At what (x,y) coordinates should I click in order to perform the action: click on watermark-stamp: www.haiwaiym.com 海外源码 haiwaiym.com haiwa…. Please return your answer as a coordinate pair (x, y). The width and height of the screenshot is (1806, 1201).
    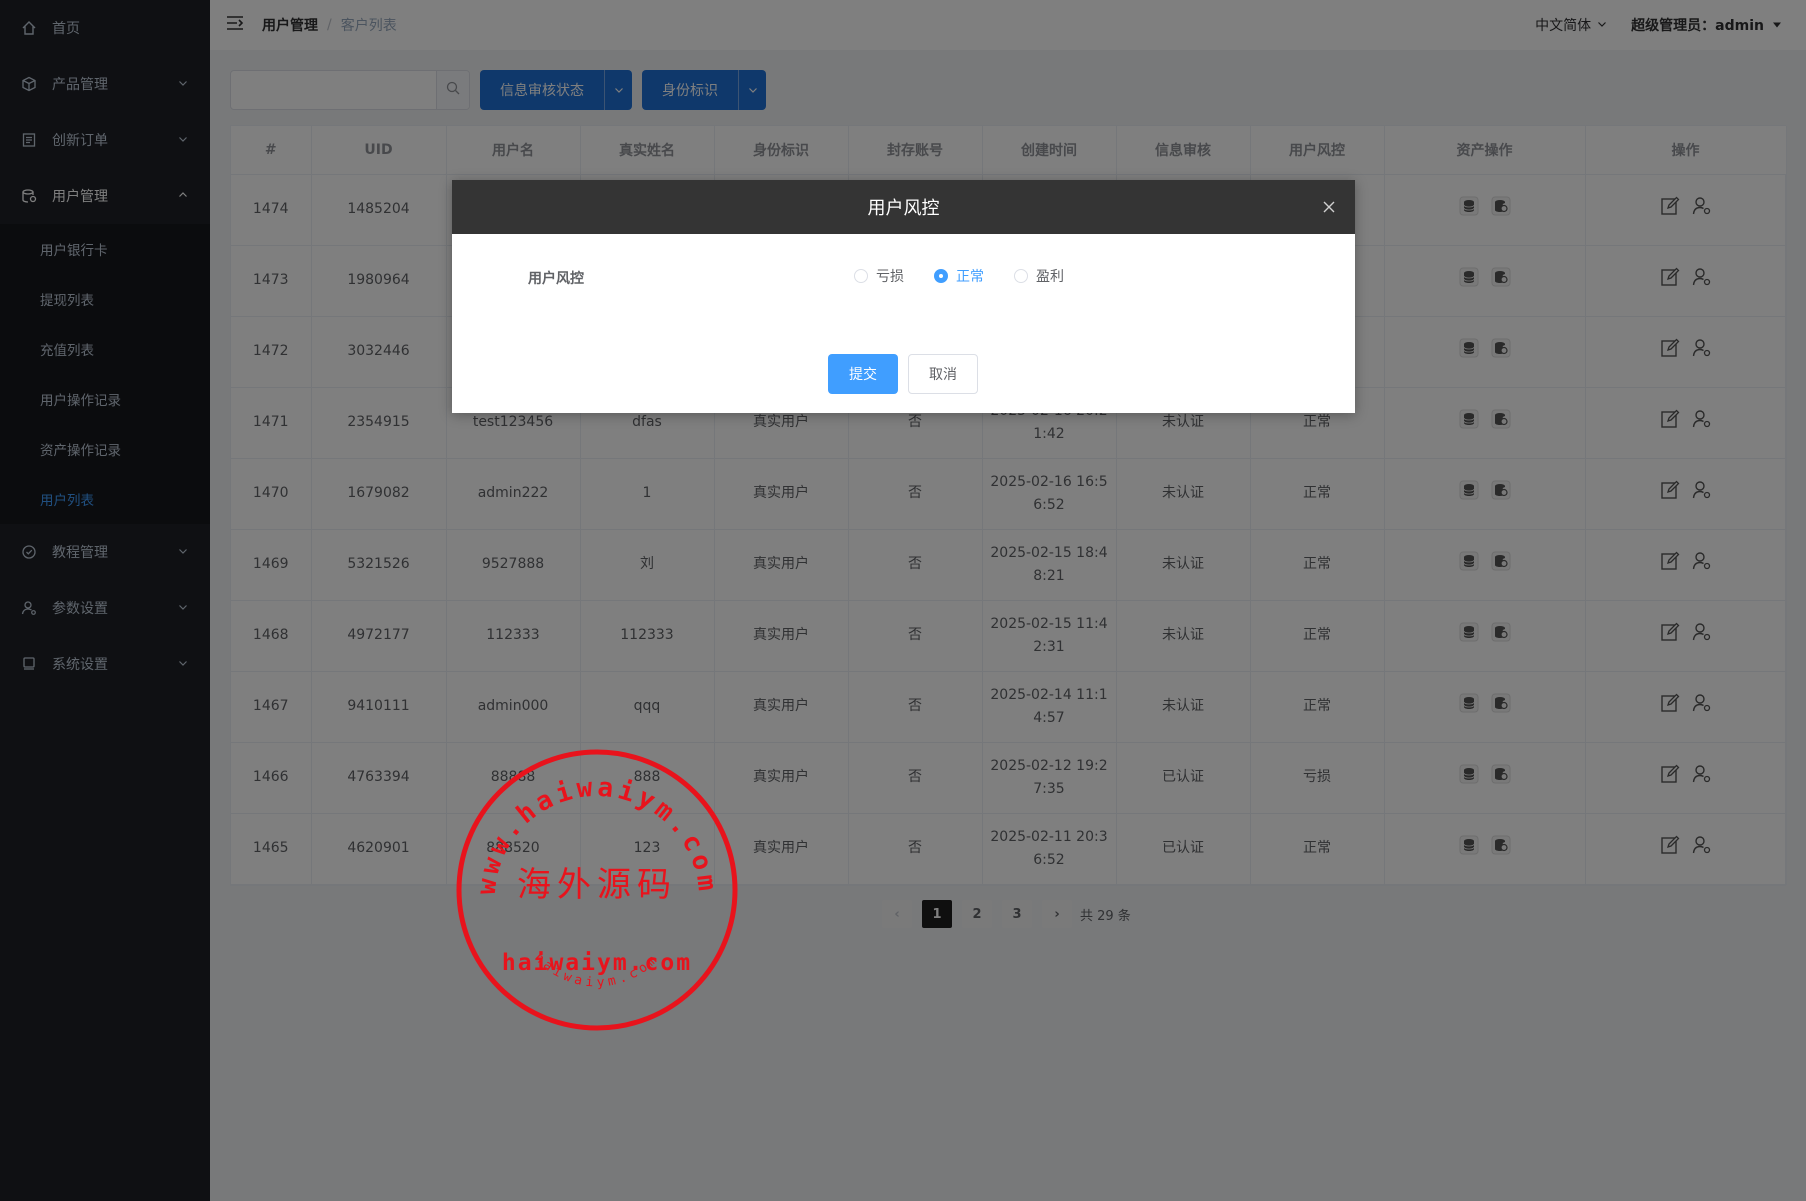
    Looking at the image, I should click on (597, 890).